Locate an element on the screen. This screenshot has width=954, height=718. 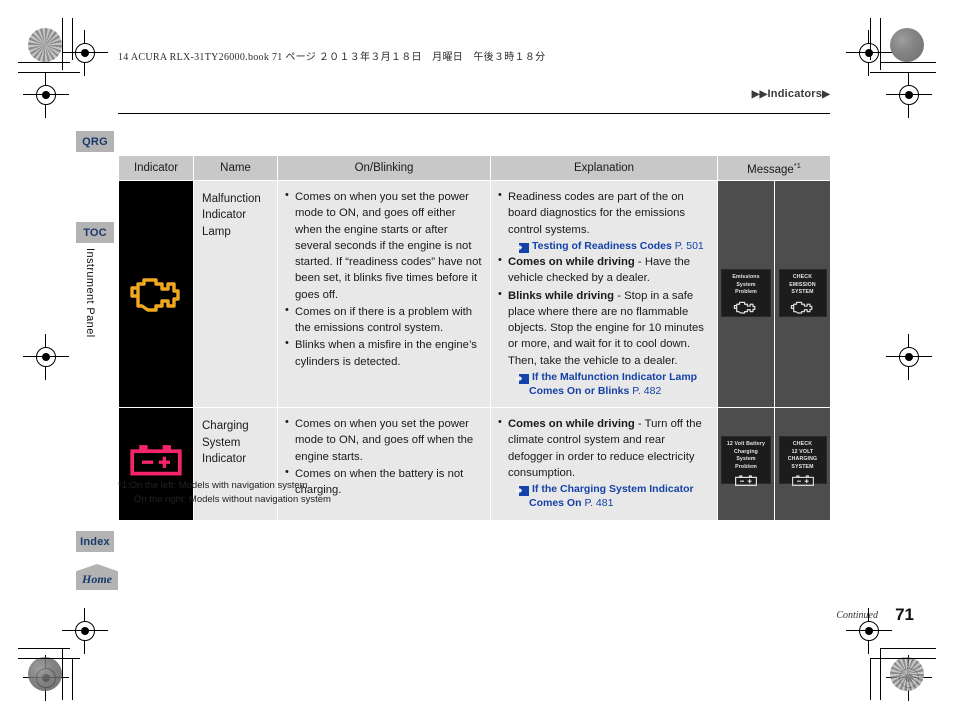
message-screen-12-volt-battery-charging-system-problem: 12 Volt Battery Charging System Problem is located at coordinates (746, 460).